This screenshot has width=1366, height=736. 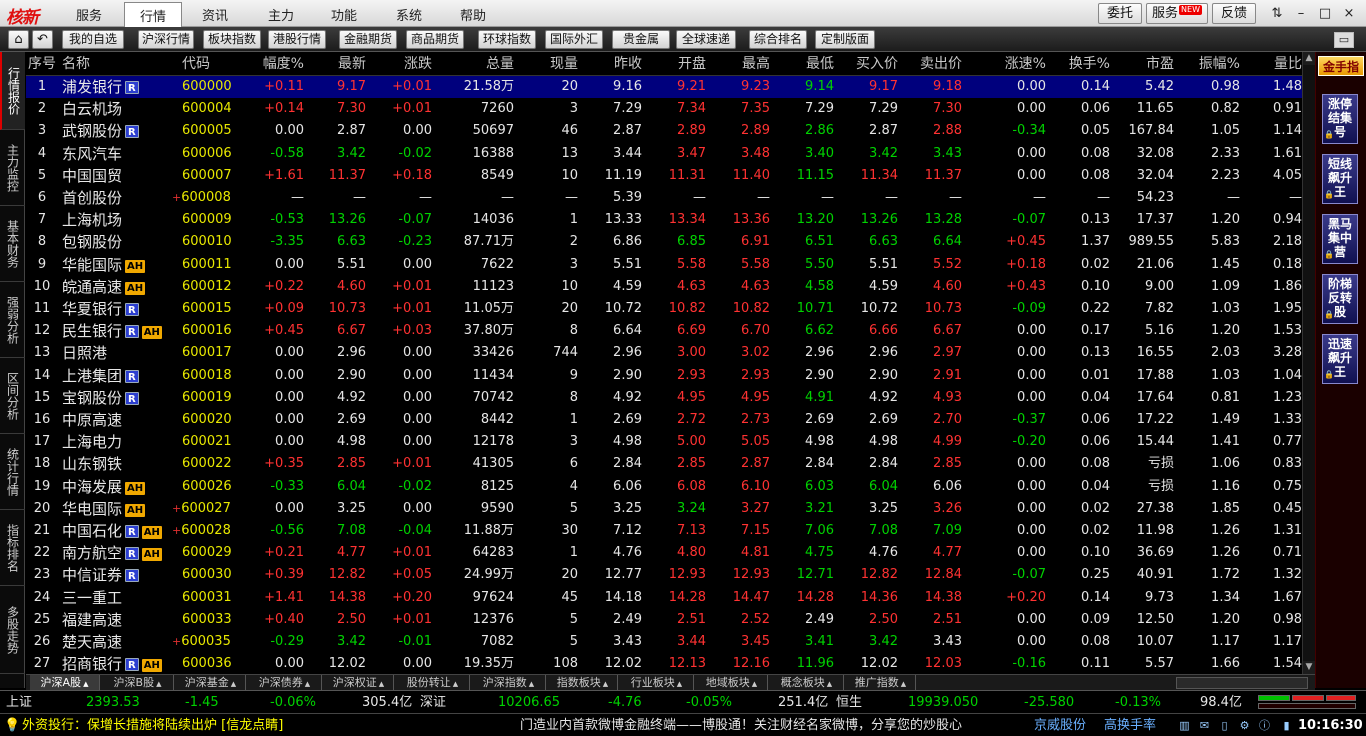 What do you see at coordinates (281, 15) in the screenshot?
I see `menu-zhuli: 主力` at bounding box center [281, 15].